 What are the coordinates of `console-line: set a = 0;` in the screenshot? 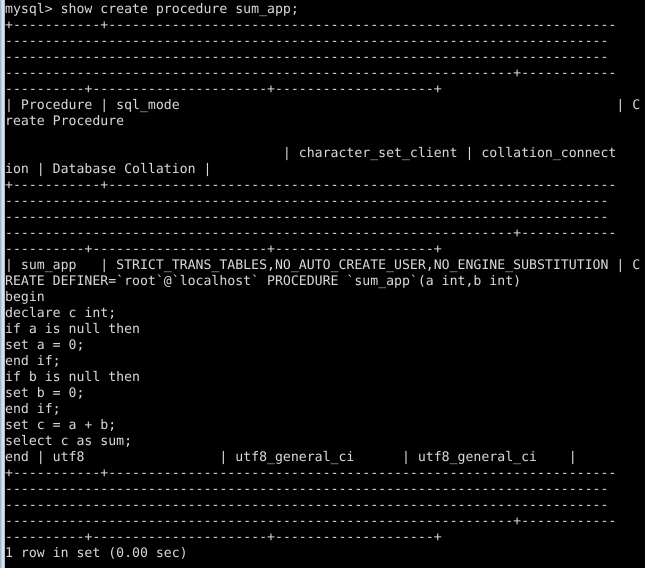 It's located at (45, 345).